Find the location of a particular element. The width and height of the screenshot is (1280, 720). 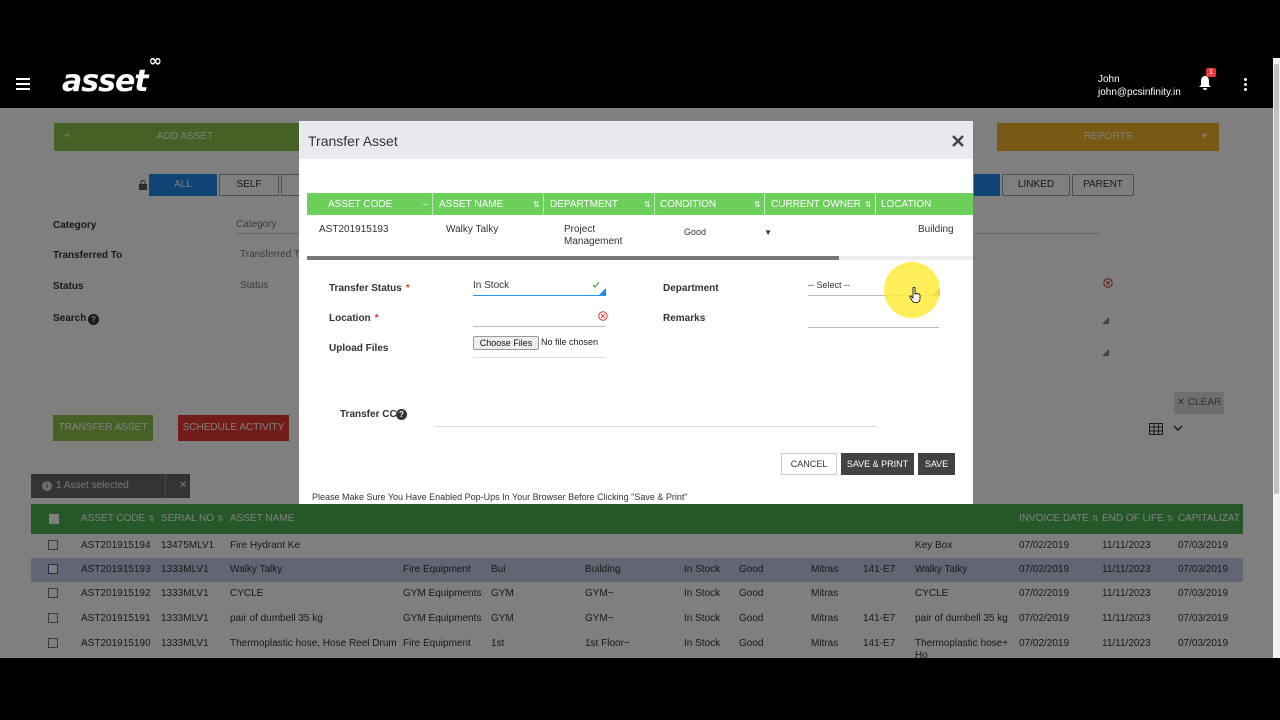

logo-infinity: ∞ is located at coordinates (155, 64).